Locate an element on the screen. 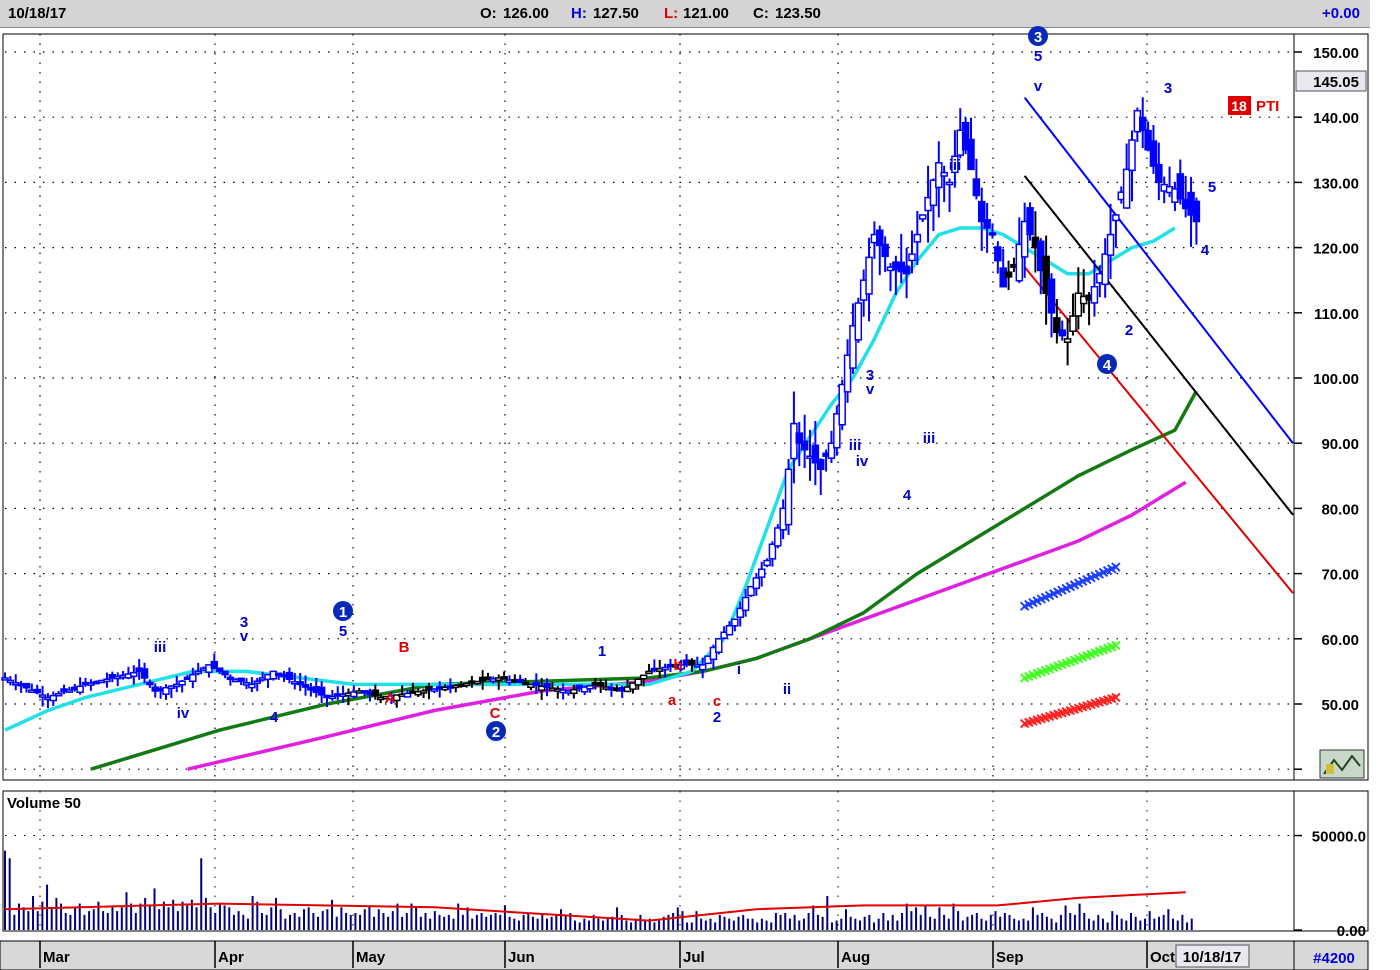 Image resolution: width=1400 pixels, height=970 pixels. wave-label: i is located at coordinates (739, 669).